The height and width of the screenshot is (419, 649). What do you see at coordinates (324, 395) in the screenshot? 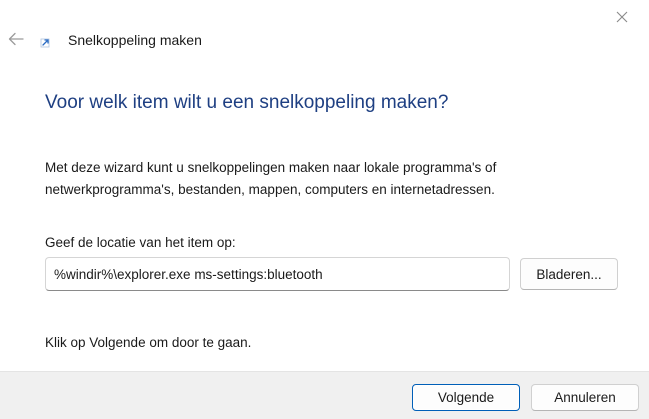
I see `footer-bar: Volgende Annuleren` at bounding box center [324, 395].